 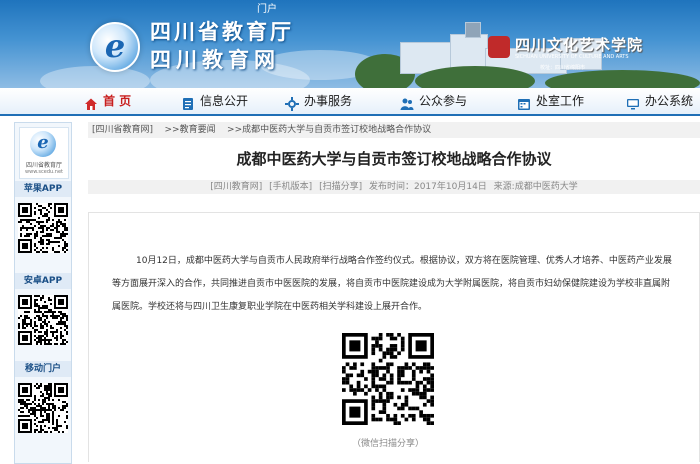 What do you see at coordinates (43, 320) in the screenshot?
I see `android-app-qr-code` at bounding box center [43, 320].